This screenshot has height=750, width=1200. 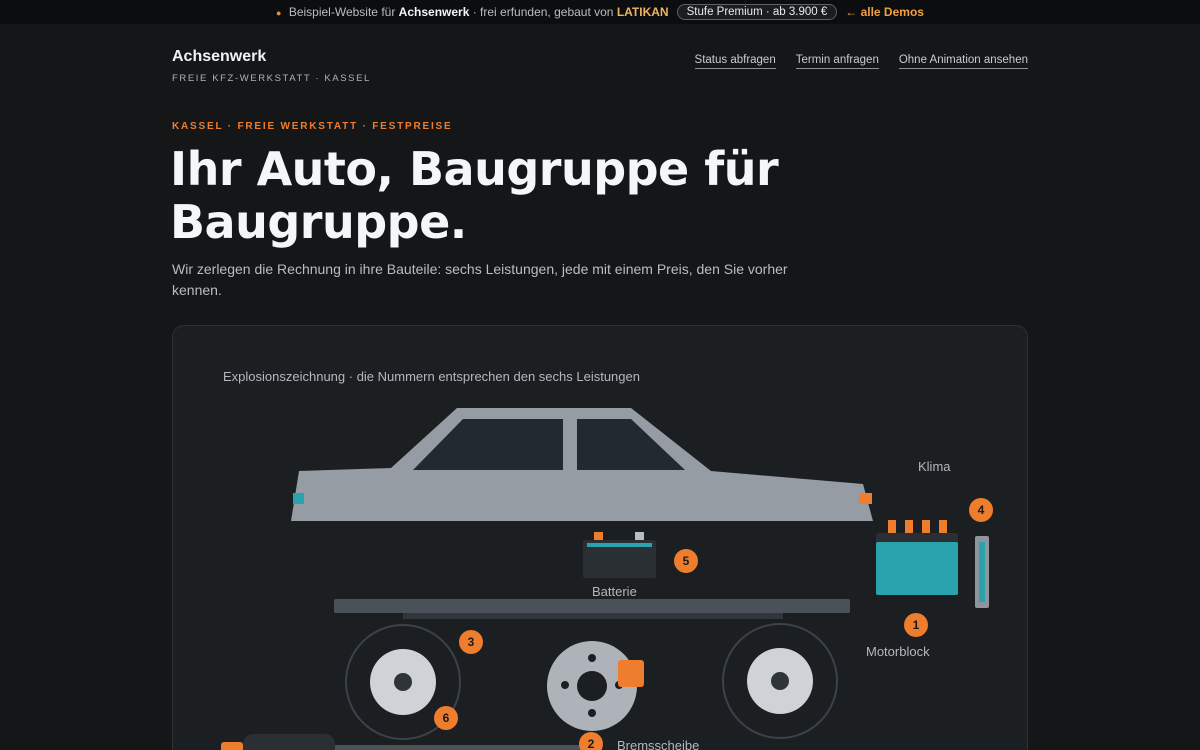 I want to click on badge-2: 2, so click(x=591, y=741).